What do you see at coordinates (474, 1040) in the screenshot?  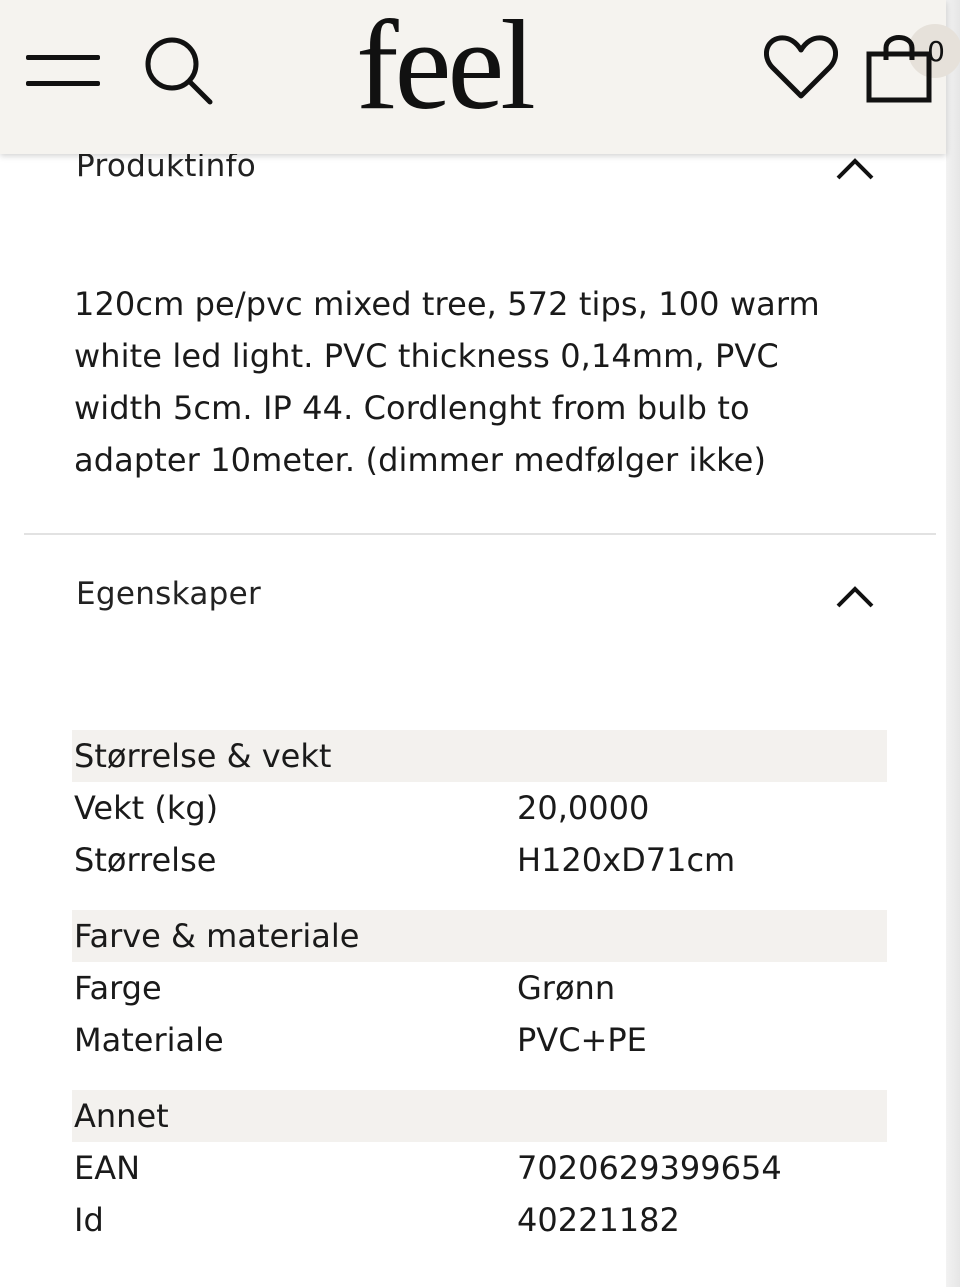 I see `property-row: Materiale PVC+PE` at bounding box center [474, 1040].